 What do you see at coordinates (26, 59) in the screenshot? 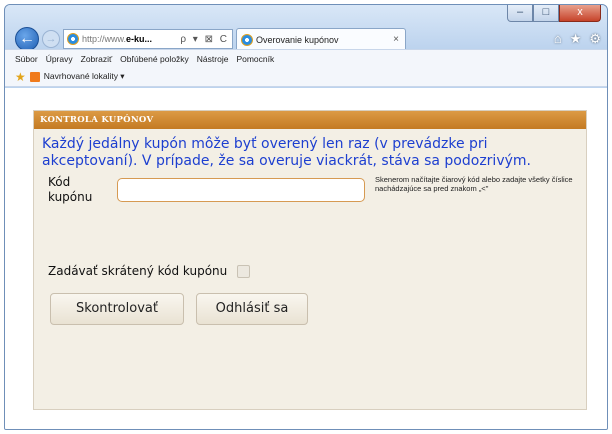
I see `menu-item-subor: Súbor` at bounding box center [26, 59].